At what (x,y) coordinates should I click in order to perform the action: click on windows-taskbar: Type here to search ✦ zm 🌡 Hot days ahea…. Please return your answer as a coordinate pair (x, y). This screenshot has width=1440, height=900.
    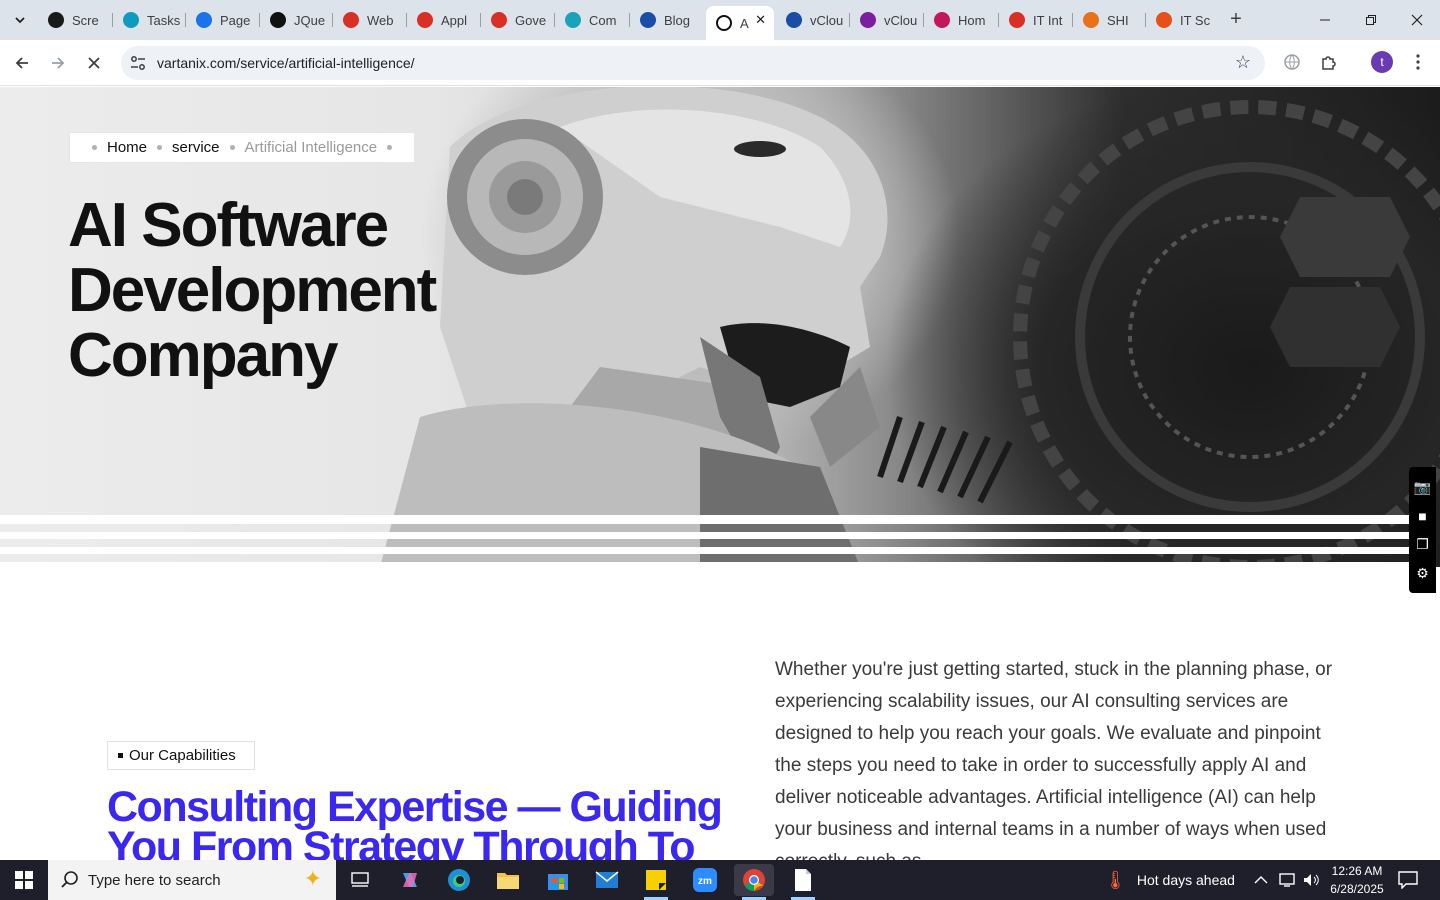
    Looking at the image, I should click on (720, 880).